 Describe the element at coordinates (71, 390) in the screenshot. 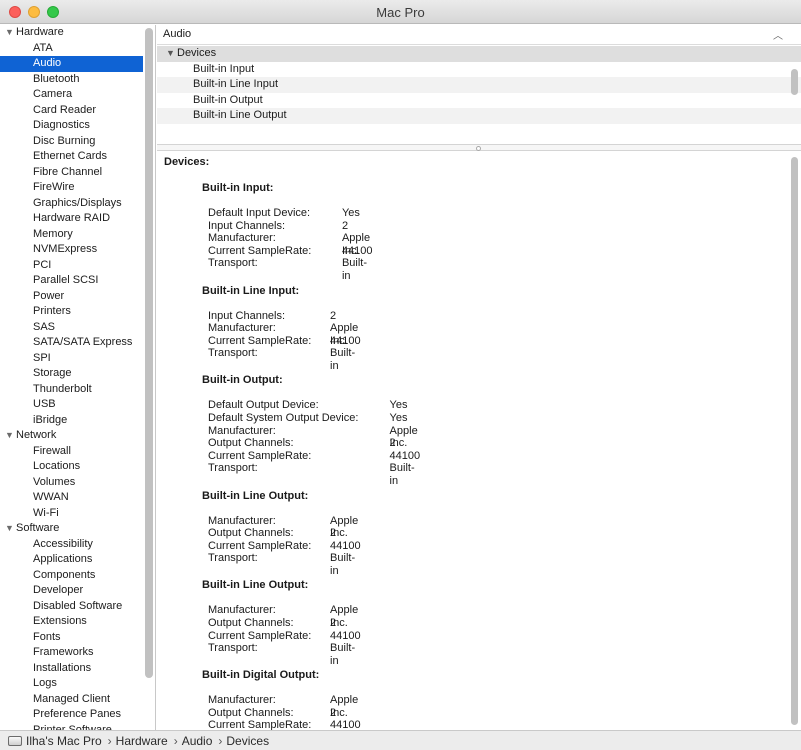

I see `sidebar-item-thunderbolt: Thunderbolt` at that location.